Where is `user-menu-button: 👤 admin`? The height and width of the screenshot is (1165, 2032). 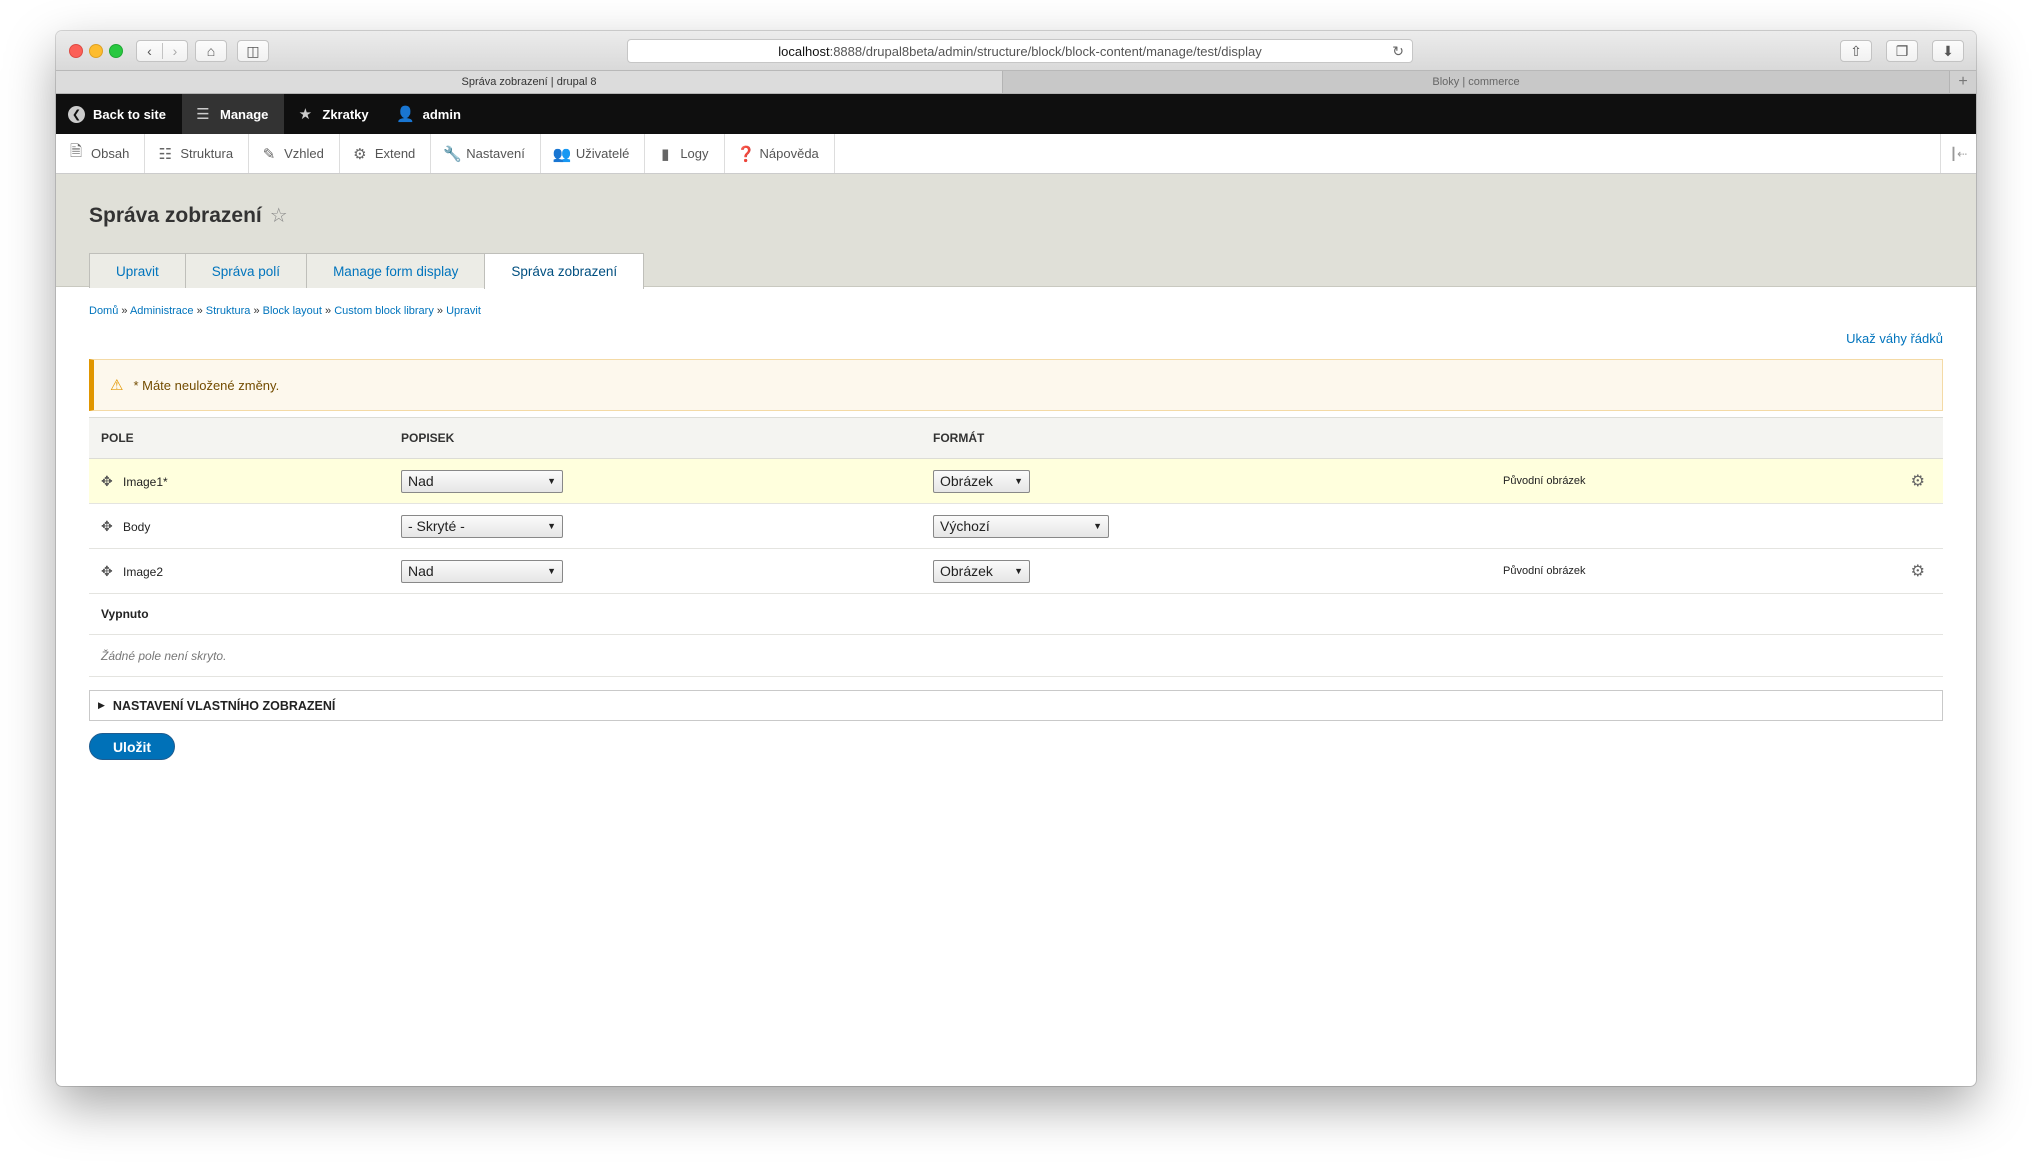
user-menu-button: 👤 admin is located at coordinates (431, 114).